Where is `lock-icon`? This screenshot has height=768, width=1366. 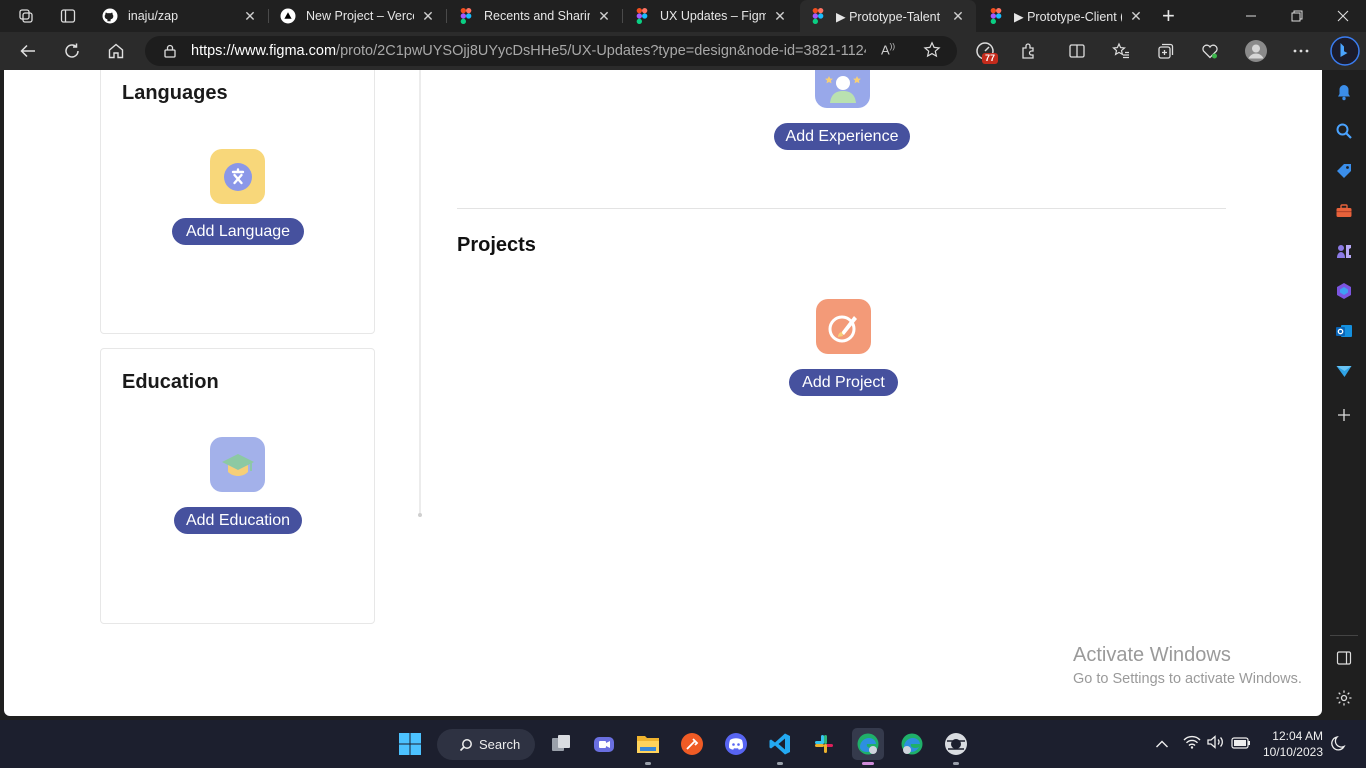
lock-icon is located at coordinates (170, 51).